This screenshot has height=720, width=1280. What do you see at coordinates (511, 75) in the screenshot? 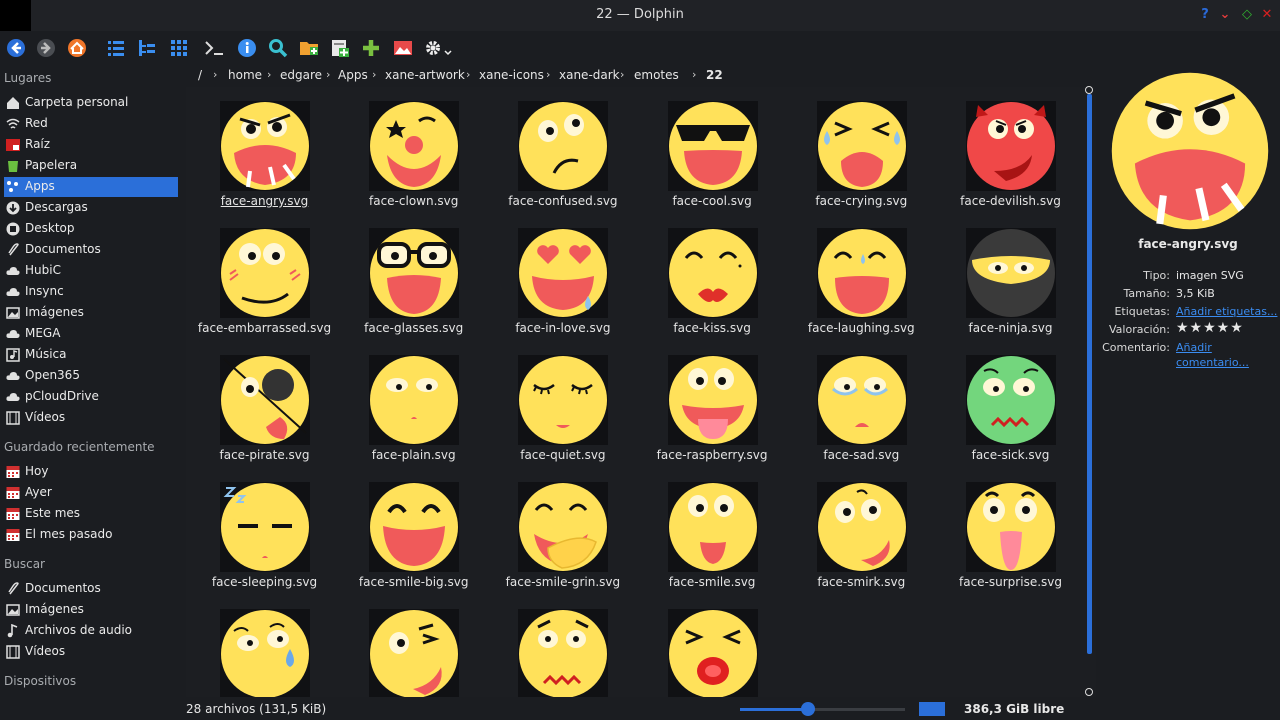
I see `breadcrumb-item: xane-icons` at bounding box center [511, 75].